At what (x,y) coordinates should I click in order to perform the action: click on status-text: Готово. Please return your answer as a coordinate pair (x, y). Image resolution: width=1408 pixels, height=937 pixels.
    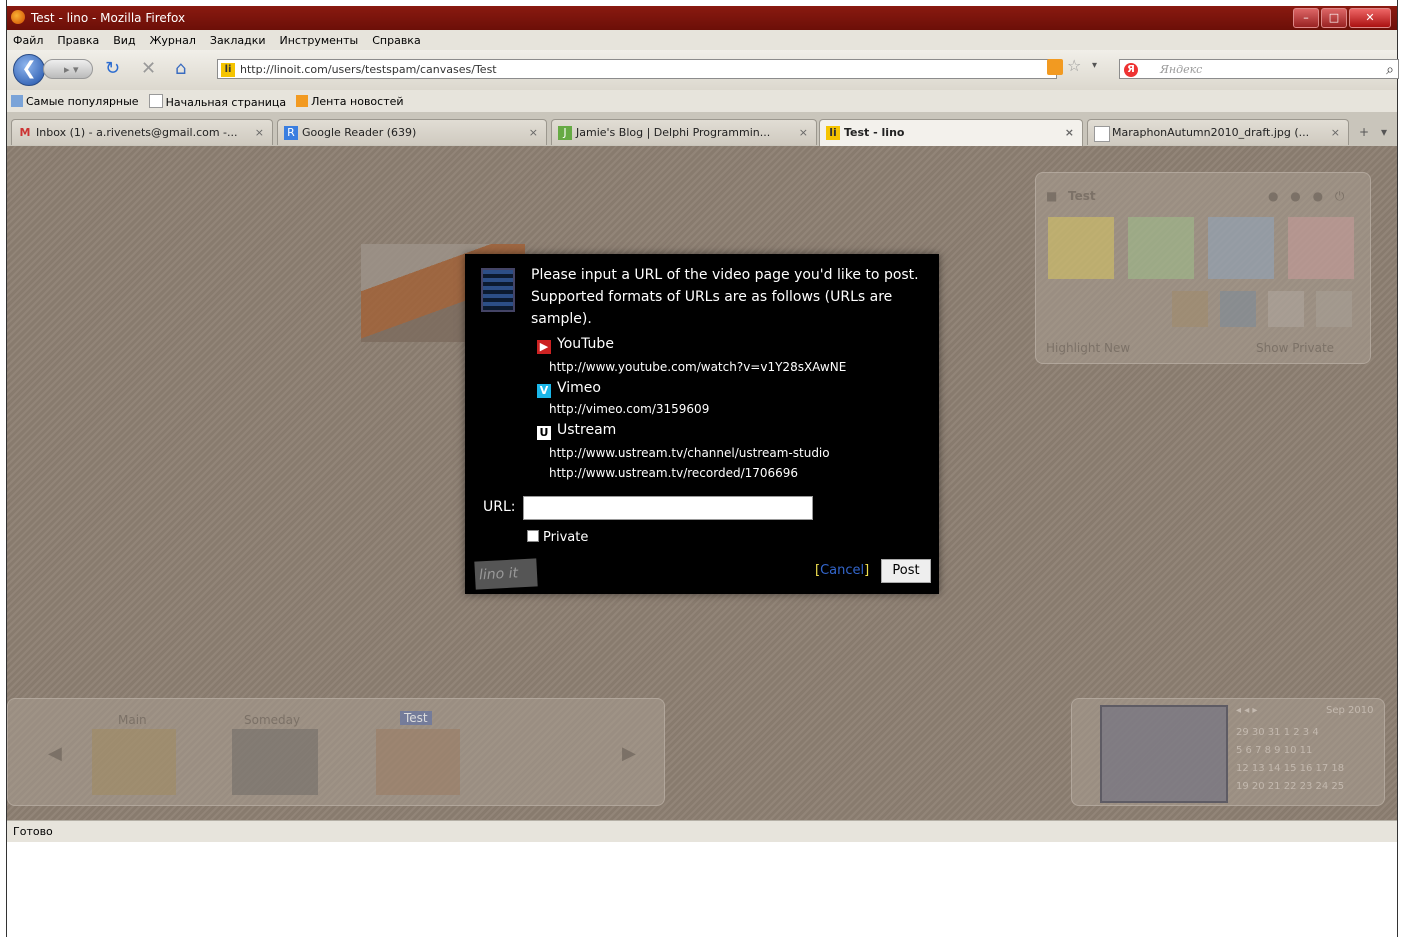
    Looking at the image, I should click on (33, 831).